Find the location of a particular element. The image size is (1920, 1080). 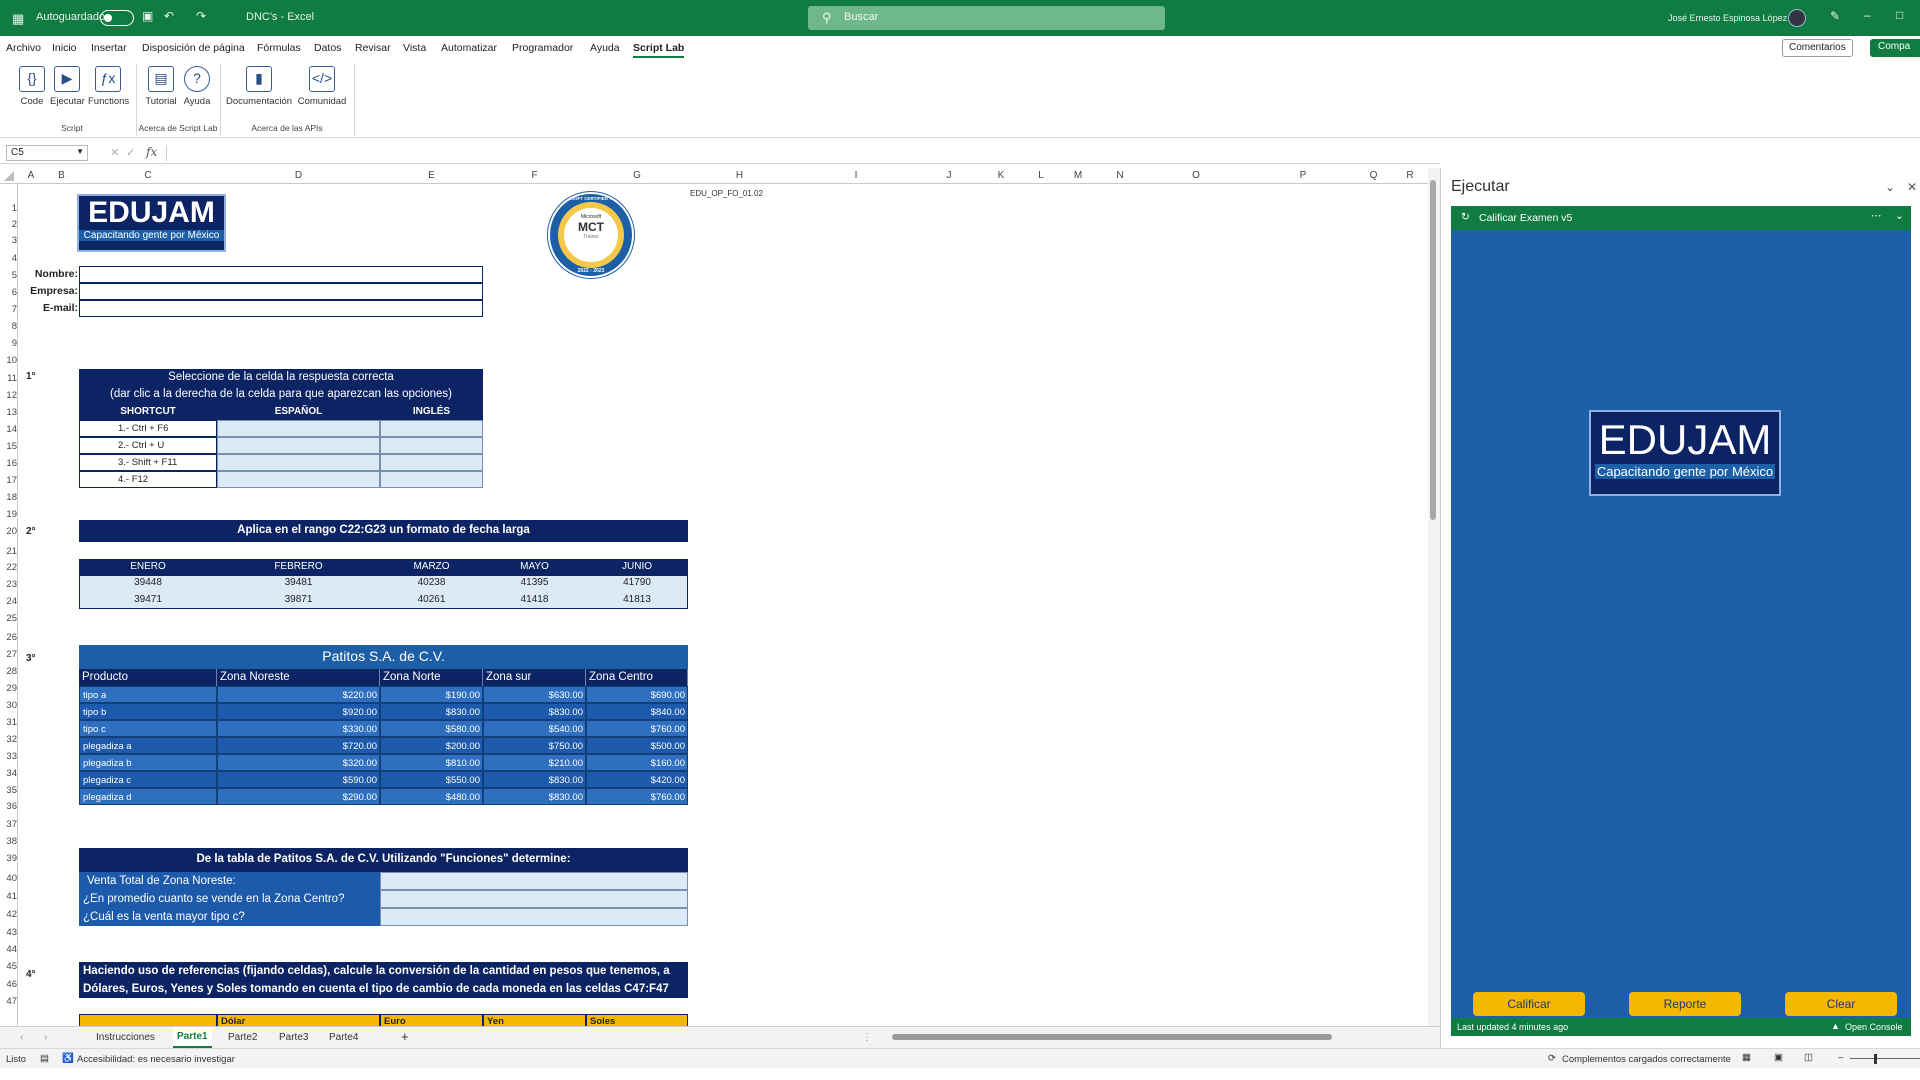

q3-cell: $420.00 is located at coordinates (637, 779).